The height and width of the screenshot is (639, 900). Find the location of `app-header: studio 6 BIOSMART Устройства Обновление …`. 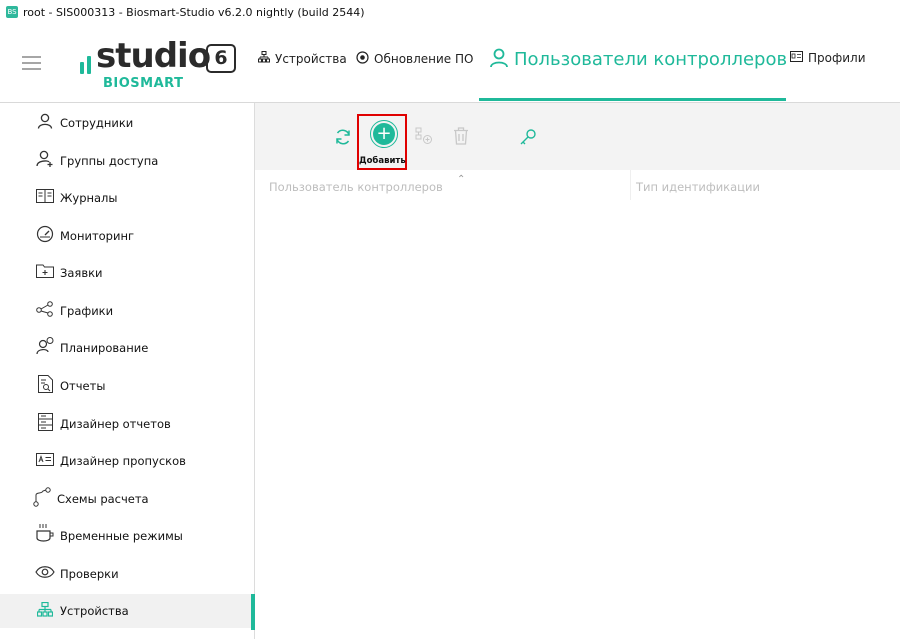

app-header: studio 6 BIOSMART Устройства Обновление … is located at coordinates (450, 63).